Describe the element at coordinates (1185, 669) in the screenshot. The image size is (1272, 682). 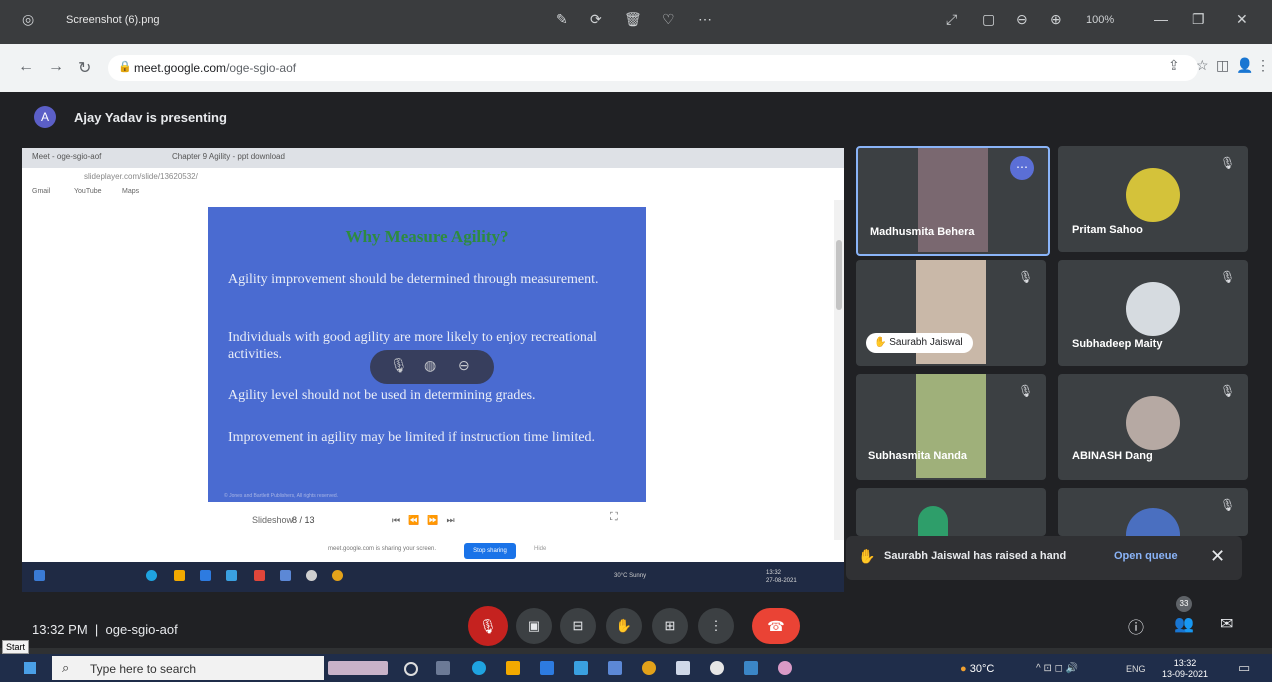
I see `taskbar-clock: 13:32 13-09-2021` at that location.